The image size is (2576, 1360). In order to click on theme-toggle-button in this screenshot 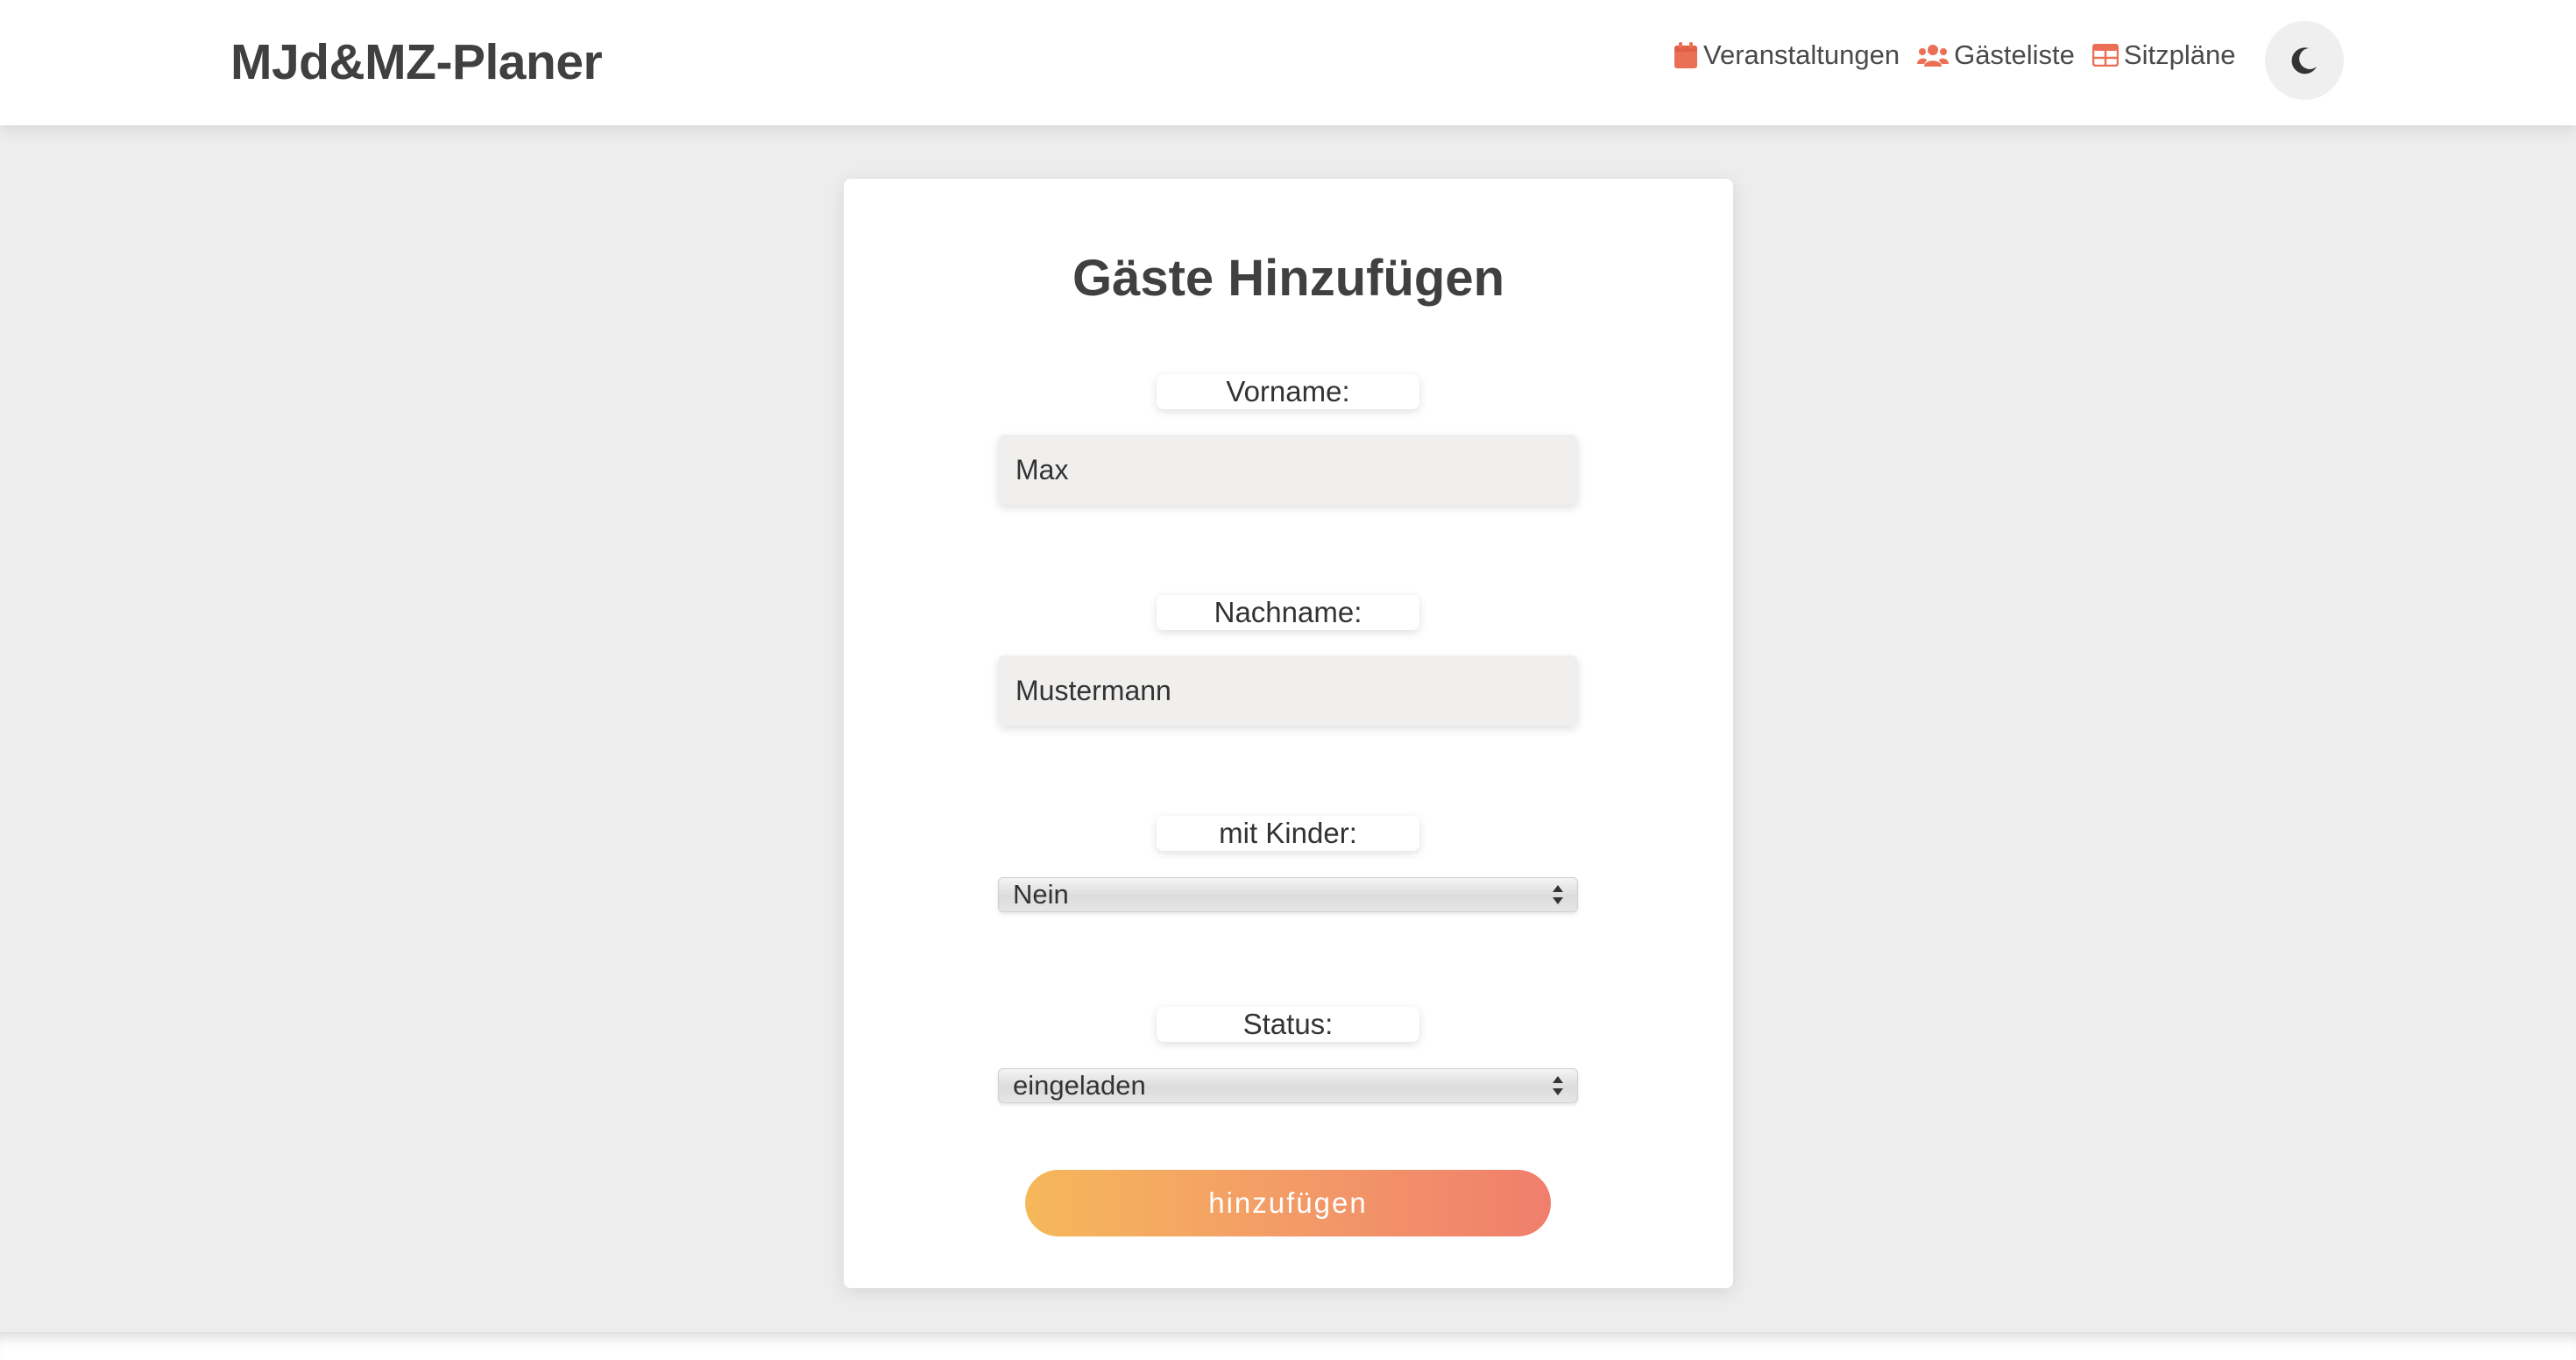, I will do `click(2304, 60)`.